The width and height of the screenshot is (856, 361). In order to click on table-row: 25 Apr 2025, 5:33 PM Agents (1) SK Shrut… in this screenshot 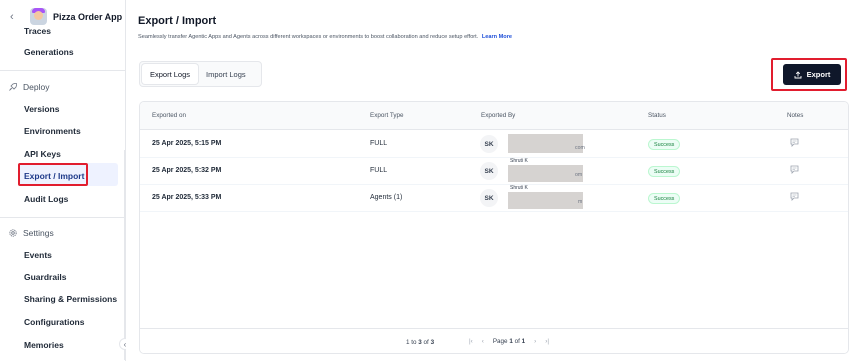, I will do `click(494, 198)`.